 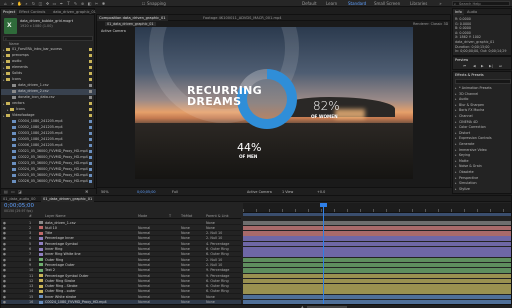 I want to click on effects-category: ▸ Perspective, so click(x=483, y=178).